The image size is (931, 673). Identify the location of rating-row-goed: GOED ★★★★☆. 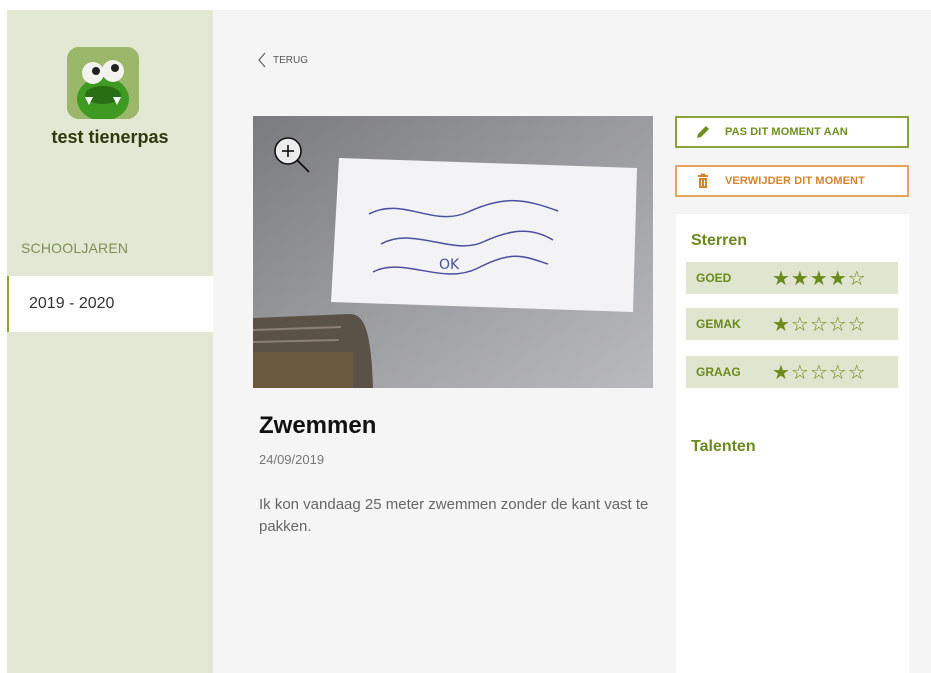
(792, 278).